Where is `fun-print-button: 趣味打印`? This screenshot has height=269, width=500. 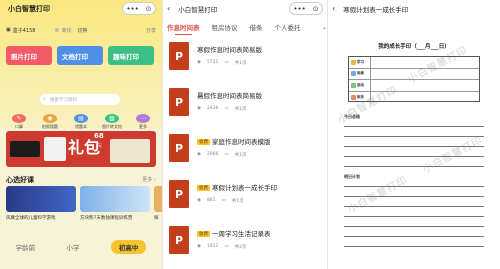 fun-print-button: 趣味打印 is located at coordinates (131, 55).